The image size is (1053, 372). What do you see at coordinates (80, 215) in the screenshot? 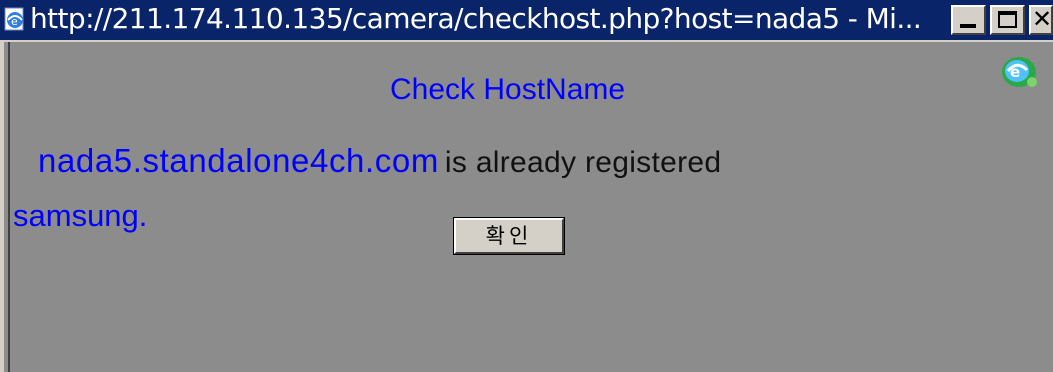
I see `suffix-text: samsung.` at bounding box center [80, 215].